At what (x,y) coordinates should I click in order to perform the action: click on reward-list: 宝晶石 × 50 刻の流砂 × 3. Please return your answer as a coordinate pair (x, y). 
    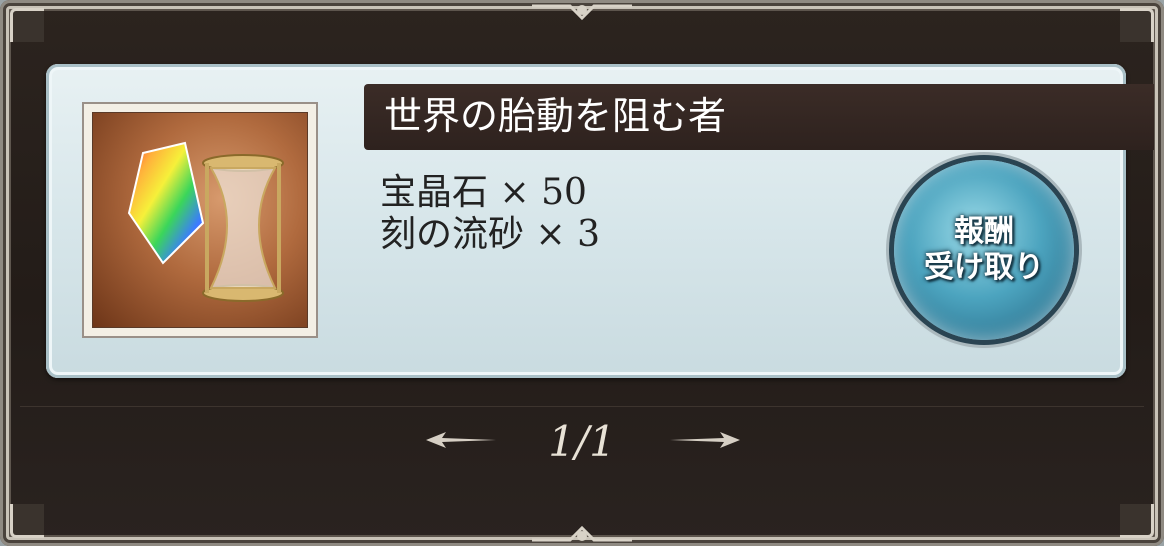
    Looking at the image, I should click on (490, 214).